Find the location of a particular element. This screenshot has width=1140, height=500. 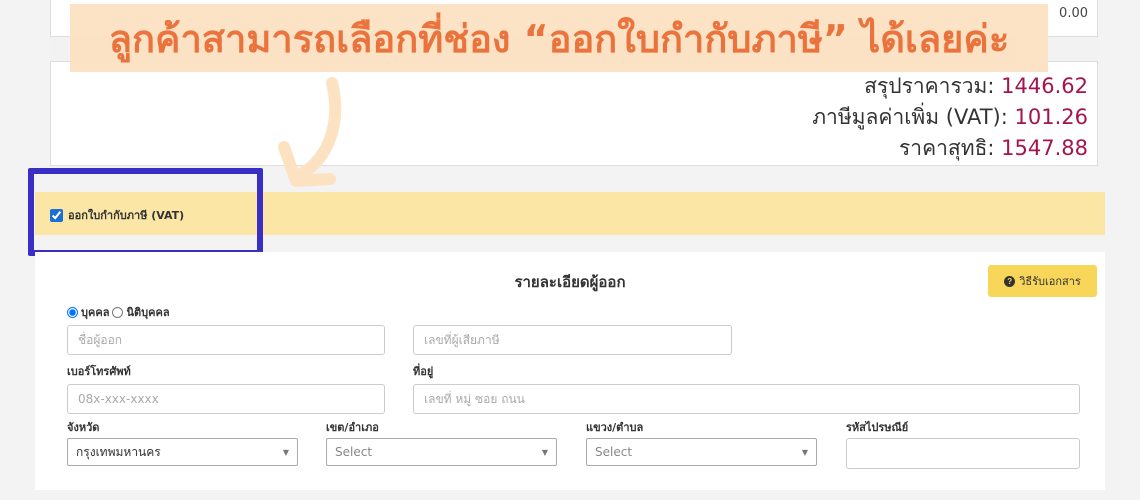

net-line: ราคาสุทธิ: 1547.88 is located at coordinates (993, 148).